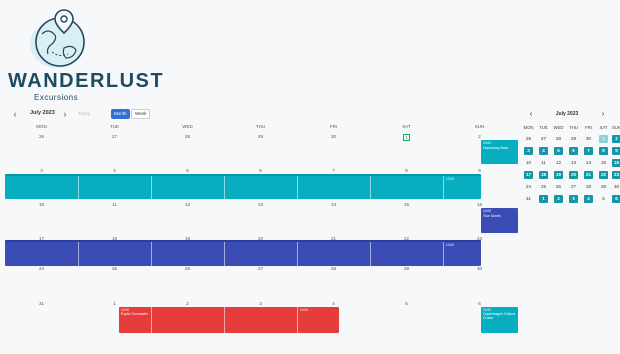 This screenshot has height=354, width=620. Describe the element at coordinates (558, 175) in the screenshot. I see `mini-day-cell: 19` at that location.